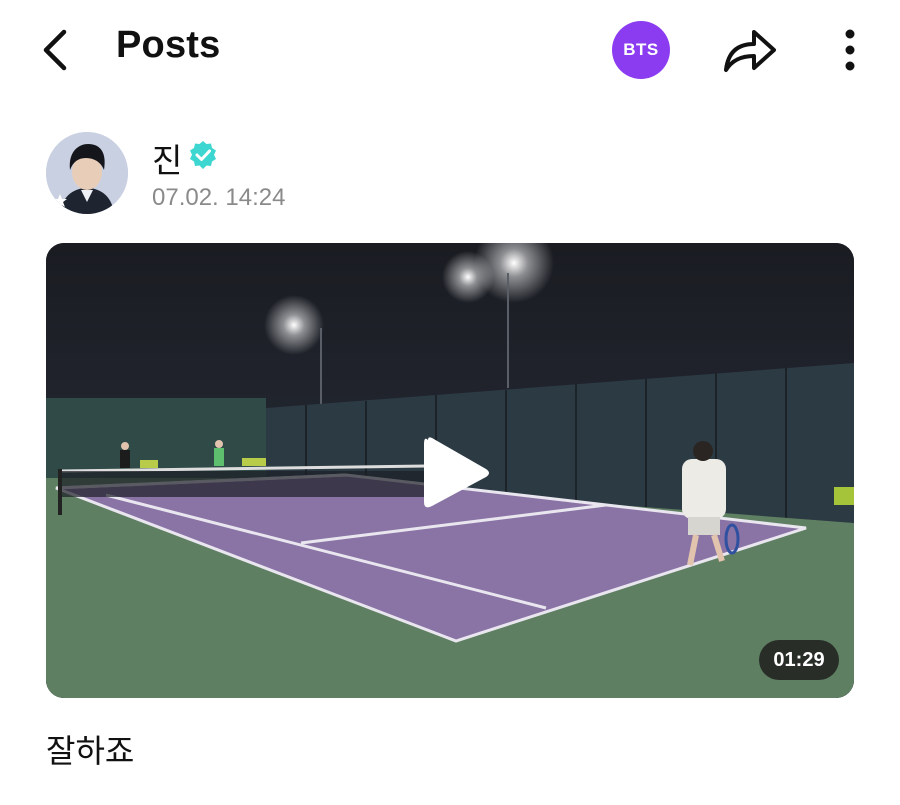 The image size is (900, 805). I want to click on verified-badge-icon, so click(203, 155).